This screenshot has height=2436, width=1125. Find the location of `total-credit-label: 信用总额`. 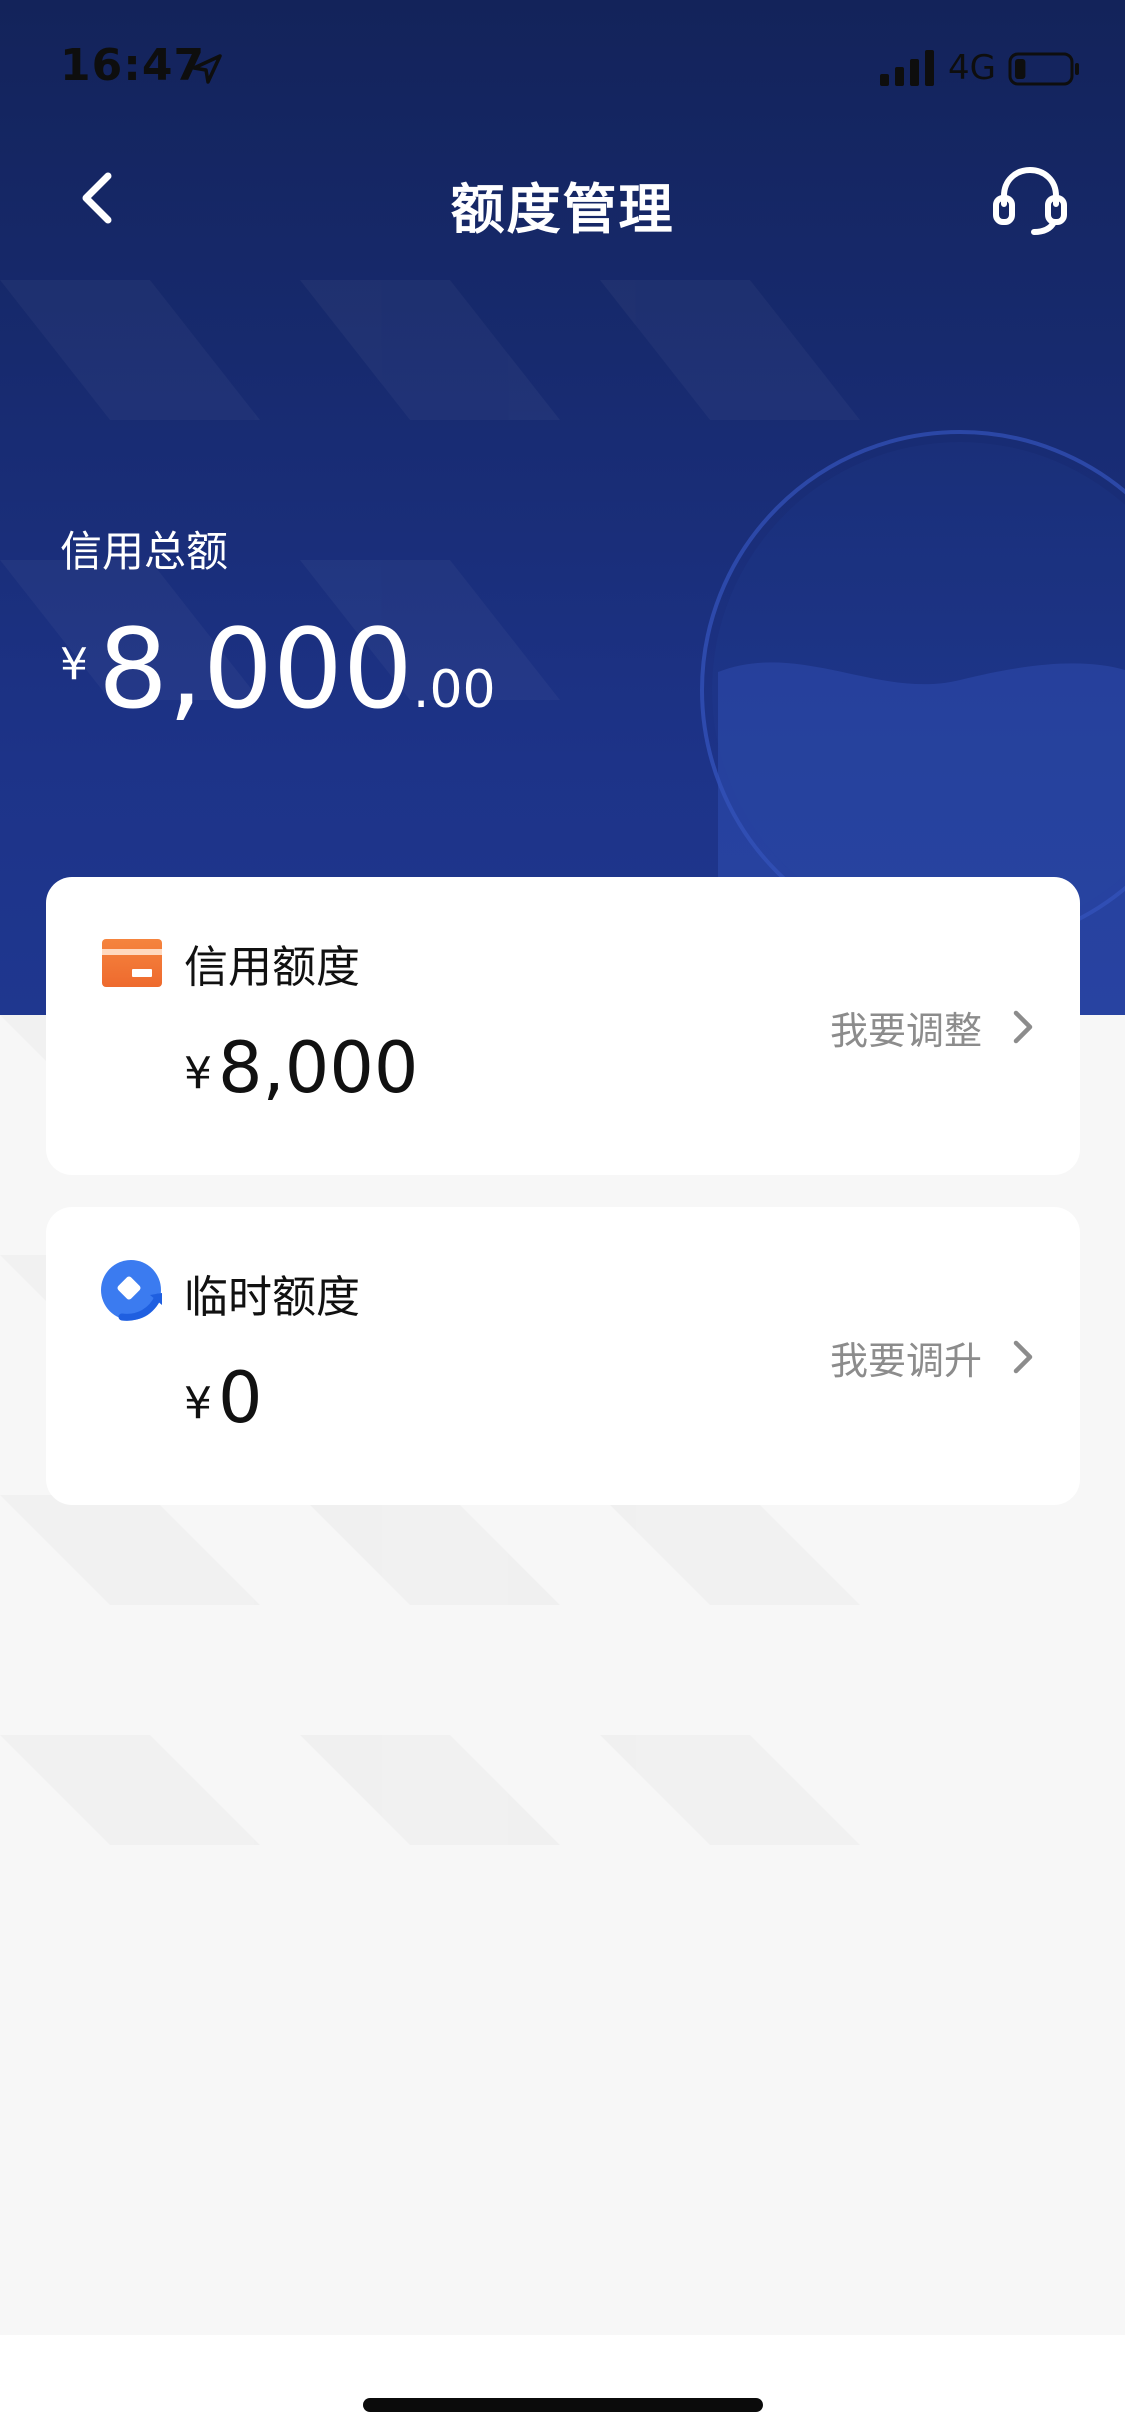

total-credit-label: 信用总额 is located at coordinates (144, 551).